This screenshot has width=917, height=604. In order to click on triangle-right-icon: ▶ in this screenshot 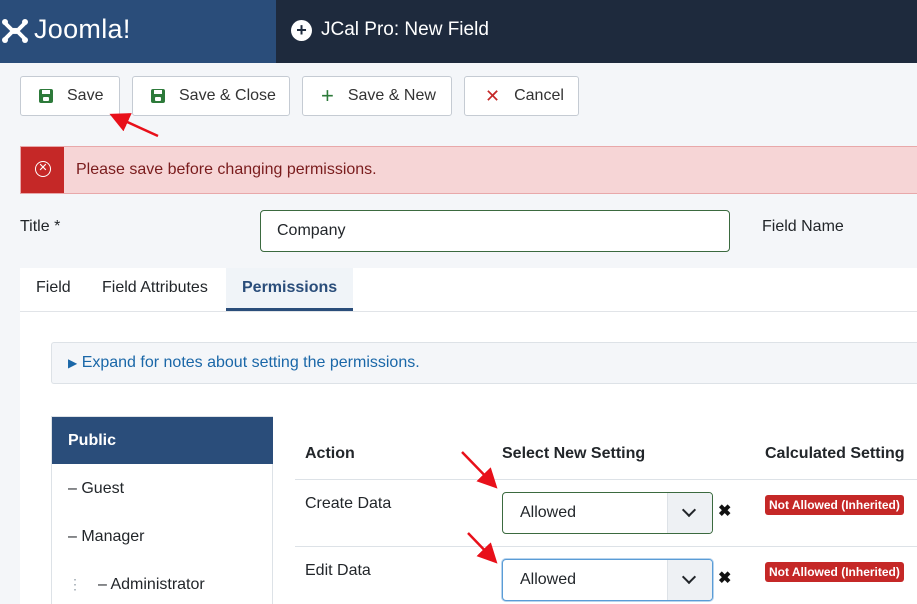, I will do `click(73, 363)`.